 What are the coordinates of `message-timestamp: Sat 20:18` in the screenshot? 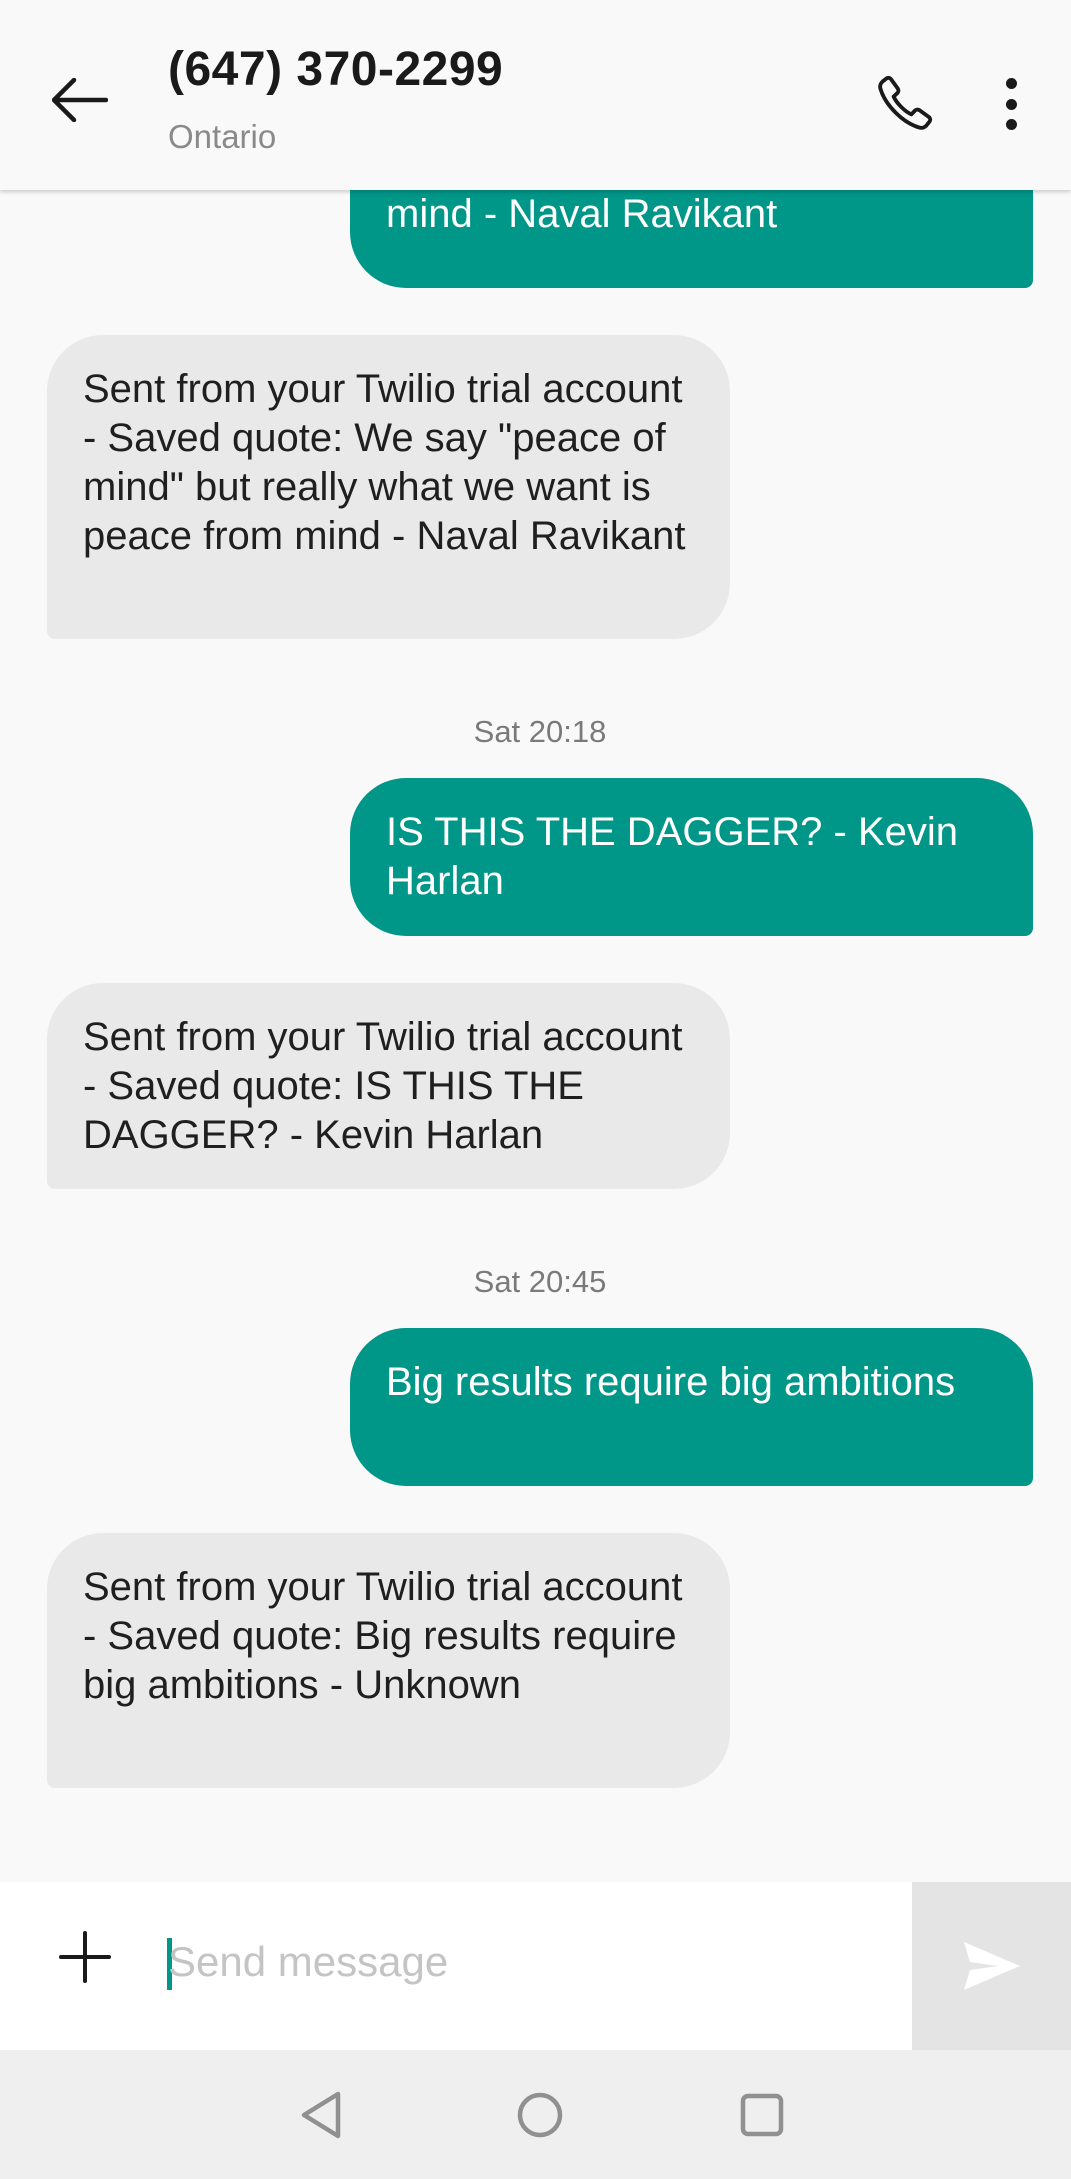 It's located at (540, 731).